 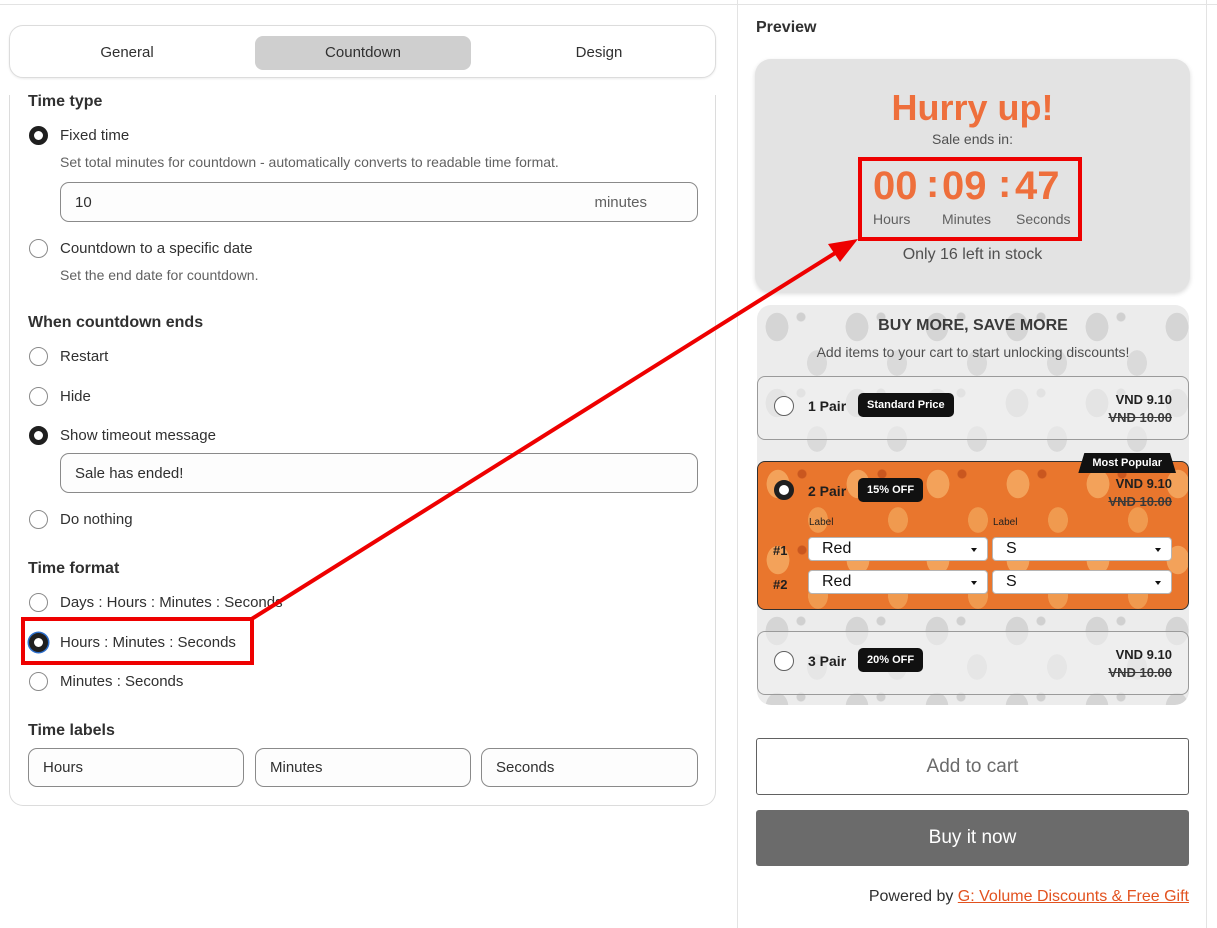 What do you see at coordinates (891, 490) in the screenshot?
I see `offer-badge: 15% OFF` at bounding box center [891, 490].